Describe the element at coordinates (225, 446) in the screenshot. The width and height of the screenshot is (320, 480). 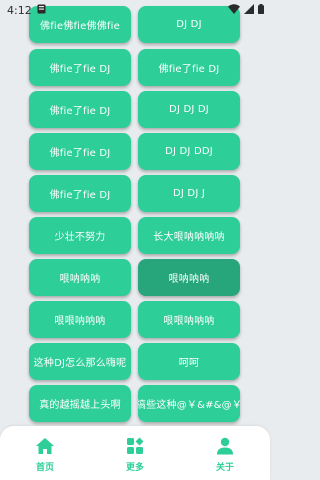
I see `person-icon` at that location.